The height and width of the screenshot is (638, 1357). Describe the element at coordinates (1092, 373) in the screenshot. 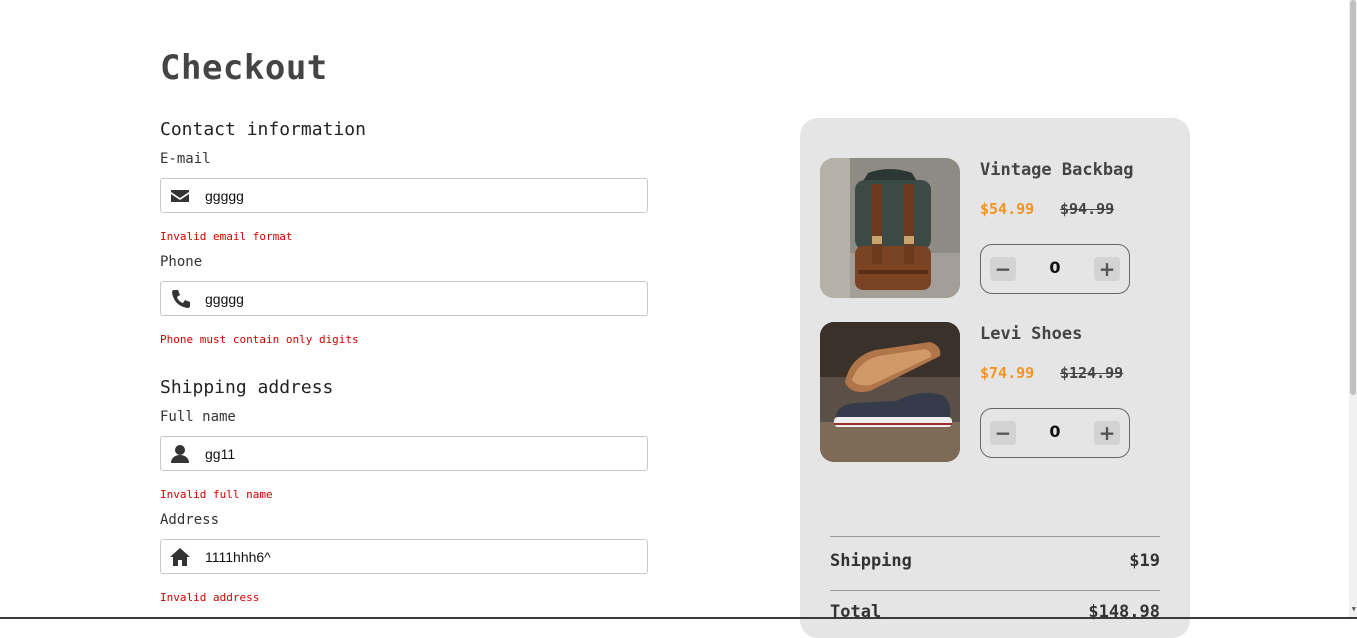

I see `product-old-price: $124.99` at that location.